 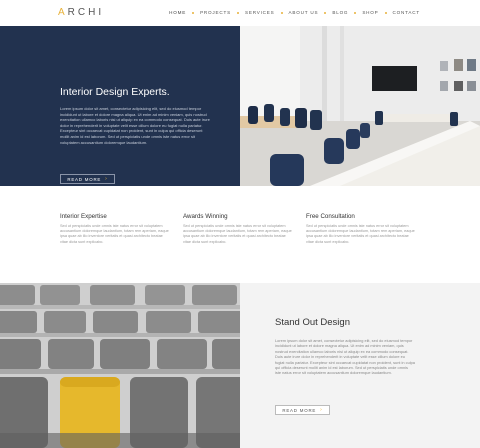 I want to click on nav-item-services: SERVICES, so click(x=260, y=12).